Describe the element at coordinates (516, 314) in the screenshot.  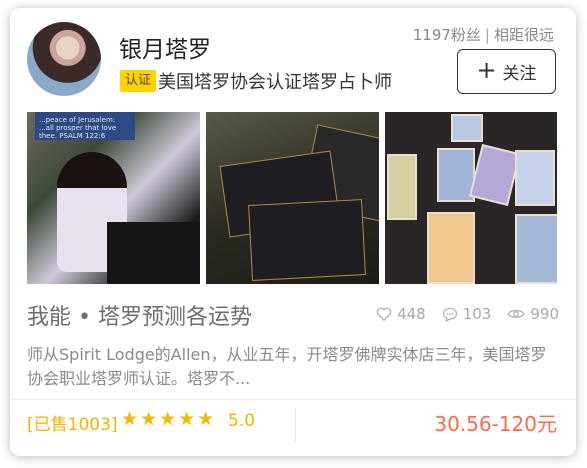
I see `eye-icon` at that location.